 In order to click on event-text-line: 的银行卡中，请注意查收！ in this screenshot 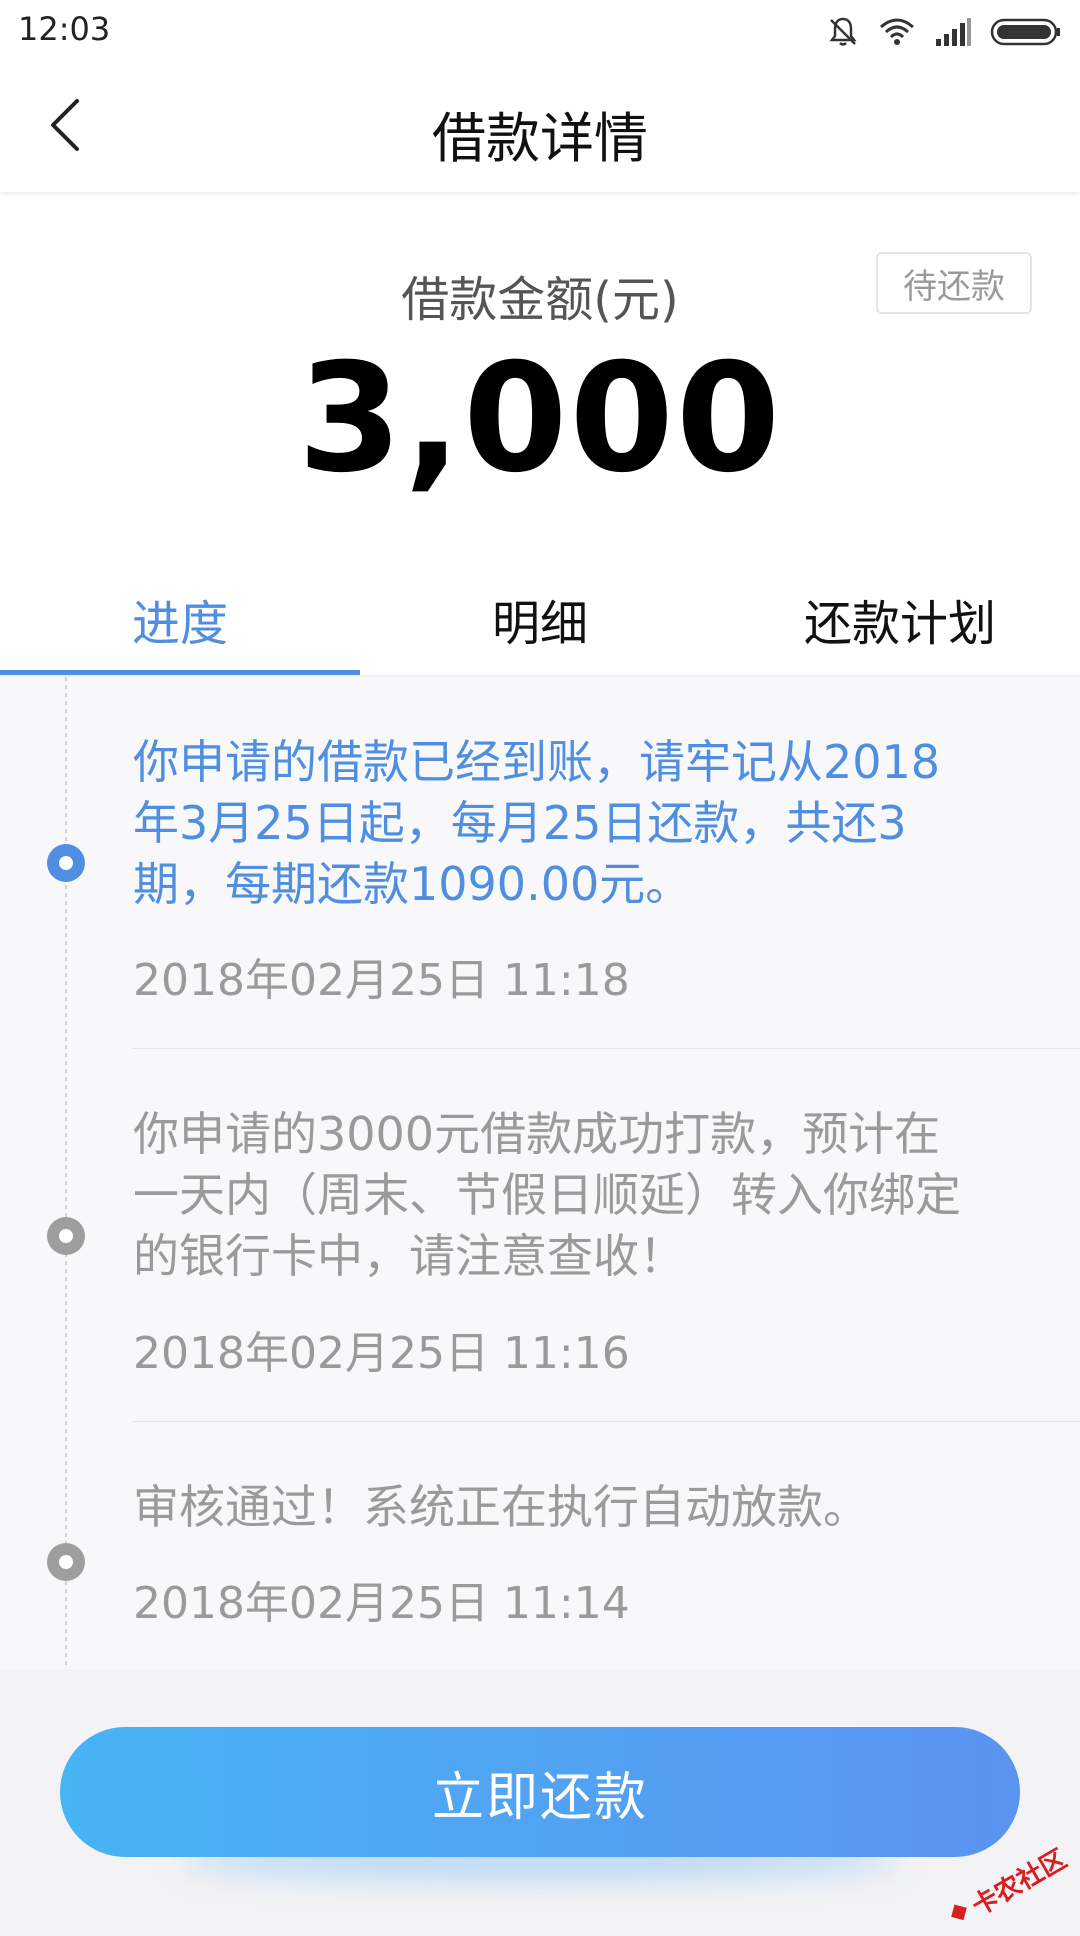, I will do `click(409, 1256)`.